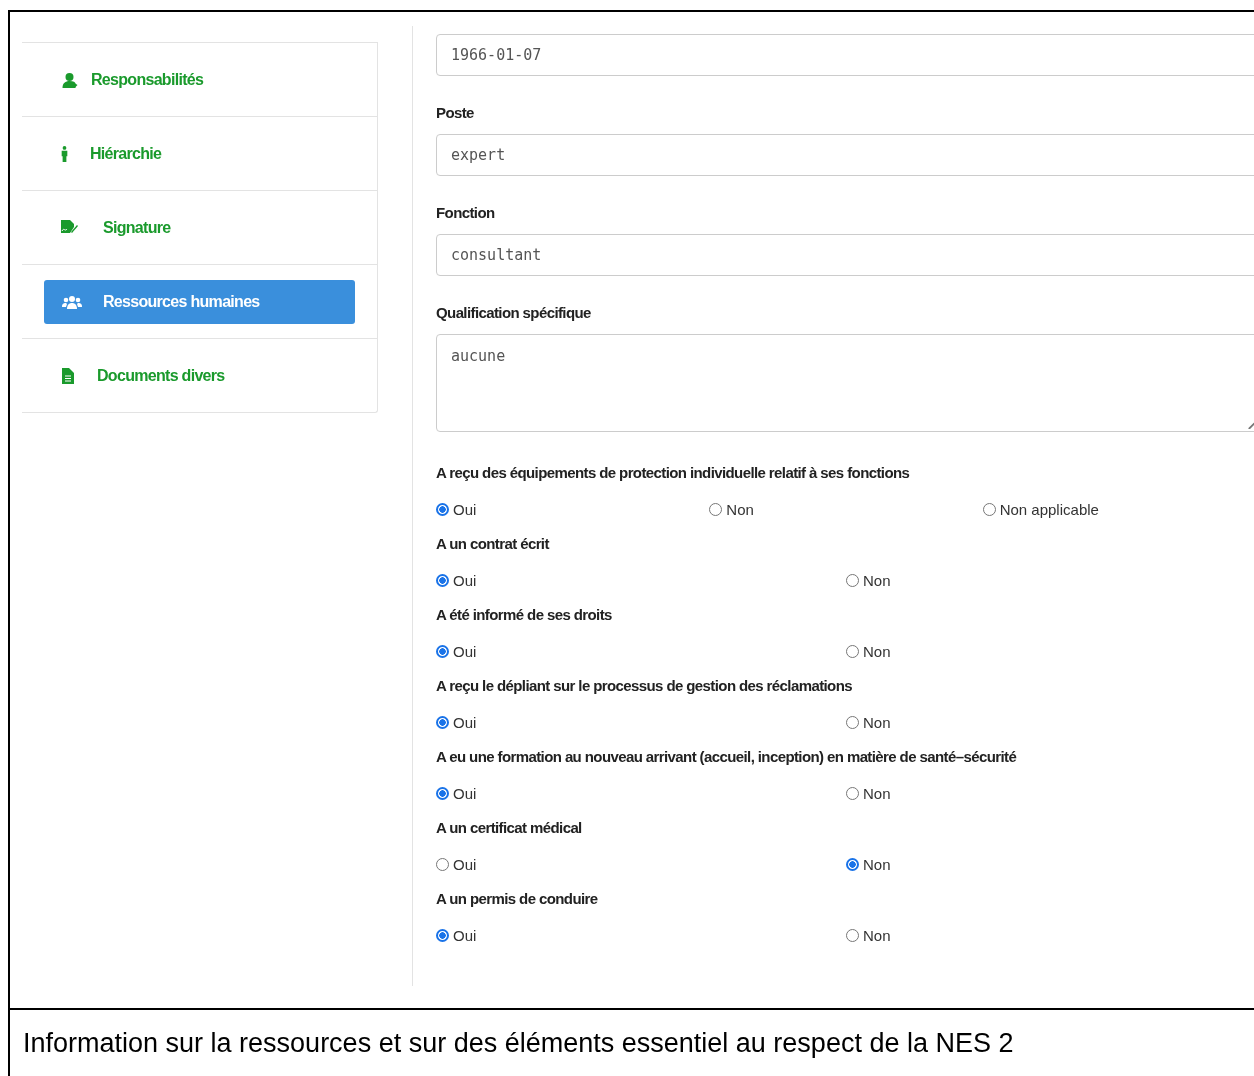 The height and width of the screenshot is (1076, 1254). I want to click on input-field: 1966-01-07, so click(845, 55).